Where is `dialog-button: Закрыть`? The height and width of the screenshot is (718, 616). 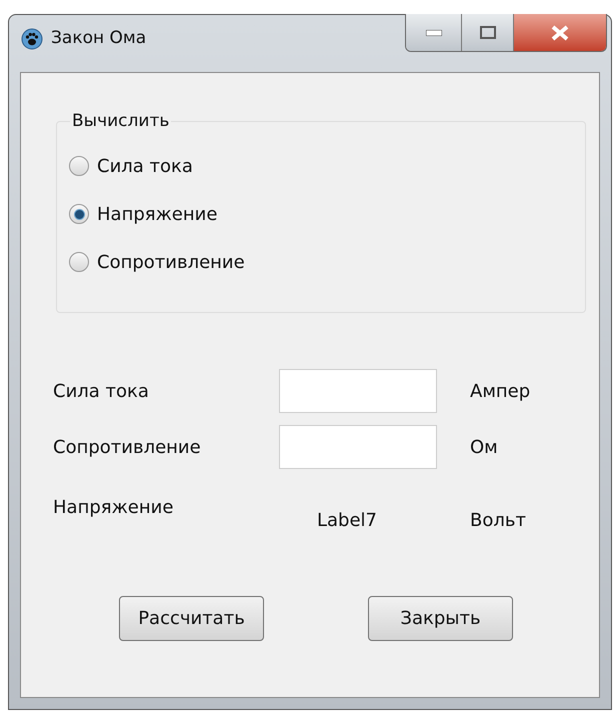 dialog-button: Закрыть is located at coordinates (440, 618).